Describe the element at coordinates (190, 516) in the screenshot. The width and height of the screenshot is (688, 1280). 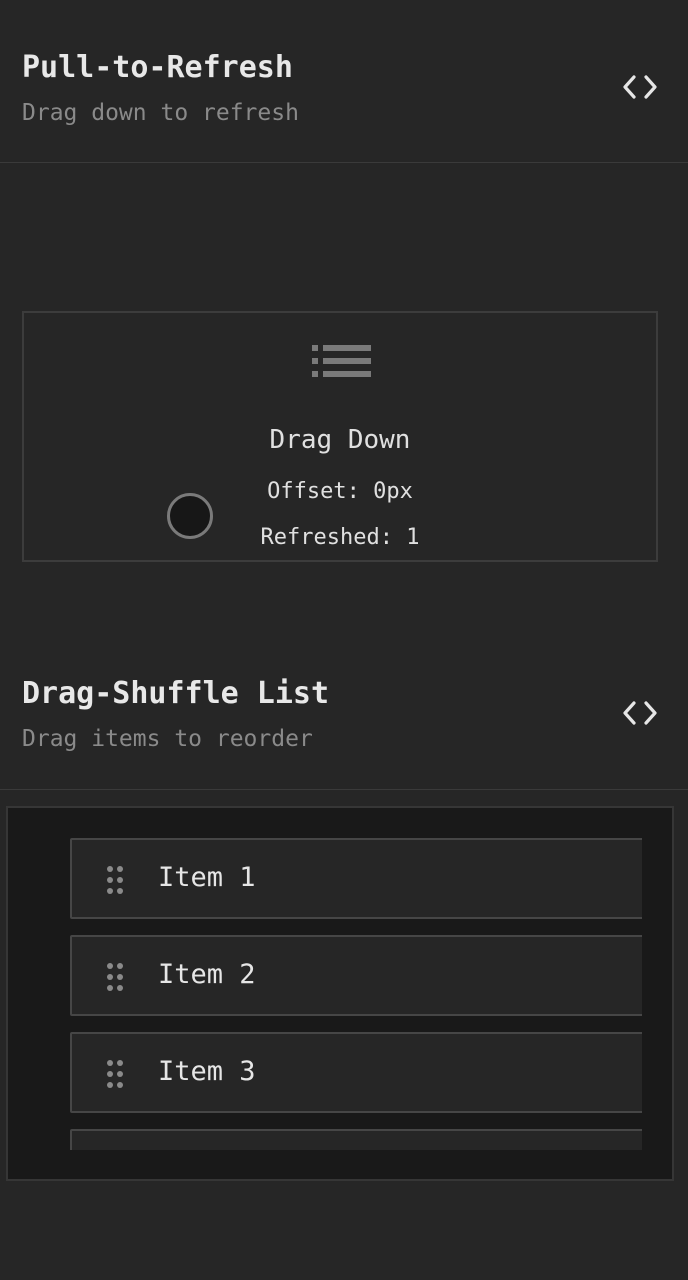
I see `drag-handle` at that location.